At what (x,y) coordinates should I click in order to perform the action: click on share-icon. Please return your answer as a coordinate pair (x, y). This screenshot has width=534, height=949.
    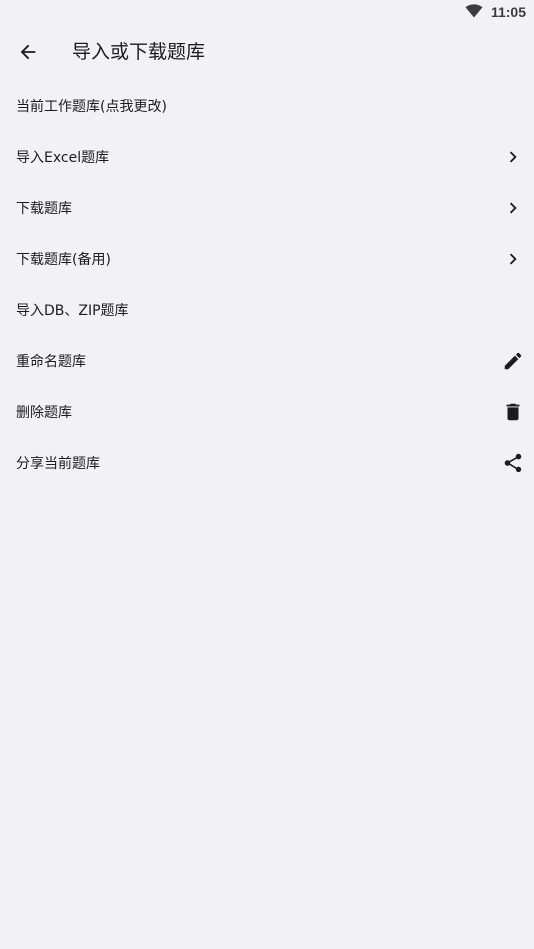
    Looking at the image, I should click on (513, 463).